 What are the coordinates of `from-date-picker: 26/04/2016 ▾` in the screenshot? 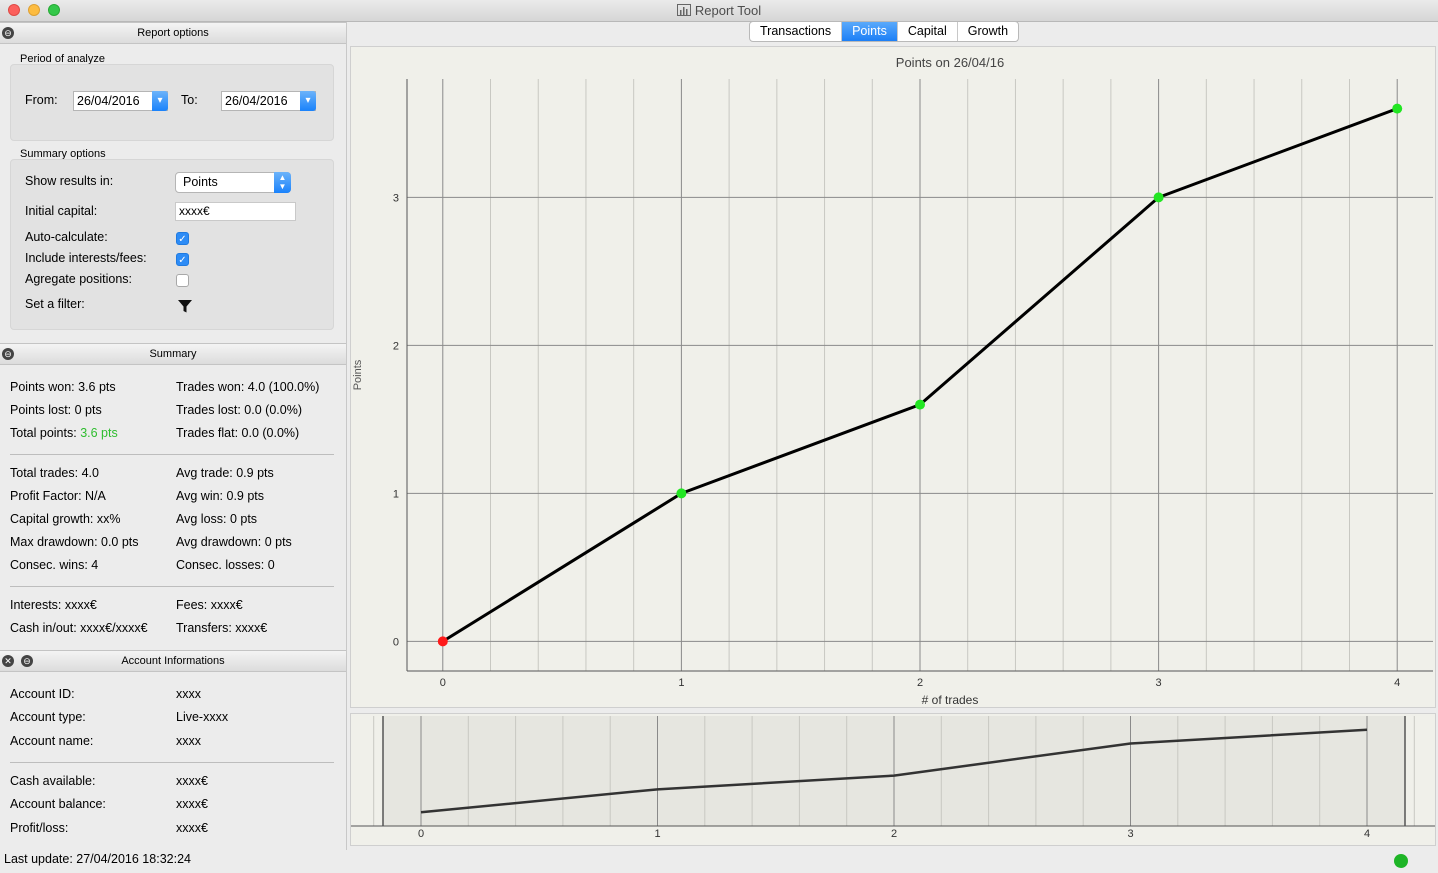 It's located at (120, 101).